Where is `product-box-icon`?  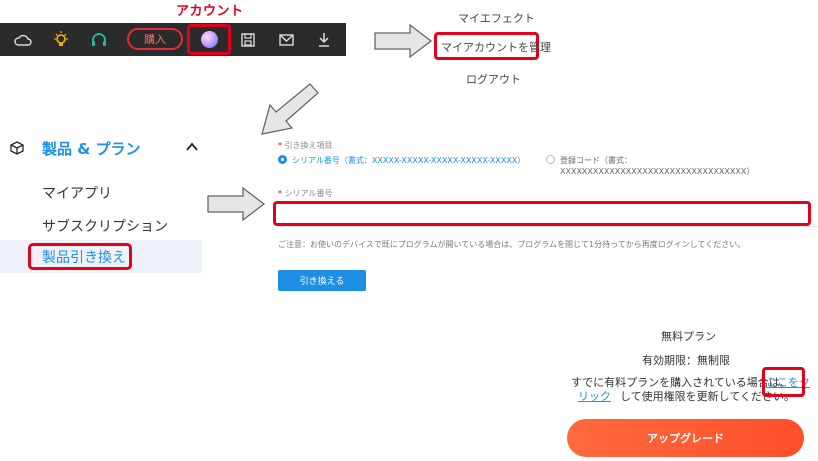
product-box-icon is located at coordinates (17, 149).